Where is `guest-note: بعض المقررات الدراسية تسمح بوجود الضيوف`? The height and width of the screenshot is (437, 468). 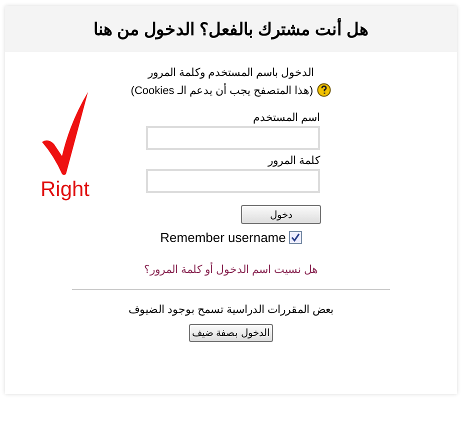 guest-note: بعض المقررات الدراسية تسمح بوجود الضيوف is located at coordinates (231, 309).